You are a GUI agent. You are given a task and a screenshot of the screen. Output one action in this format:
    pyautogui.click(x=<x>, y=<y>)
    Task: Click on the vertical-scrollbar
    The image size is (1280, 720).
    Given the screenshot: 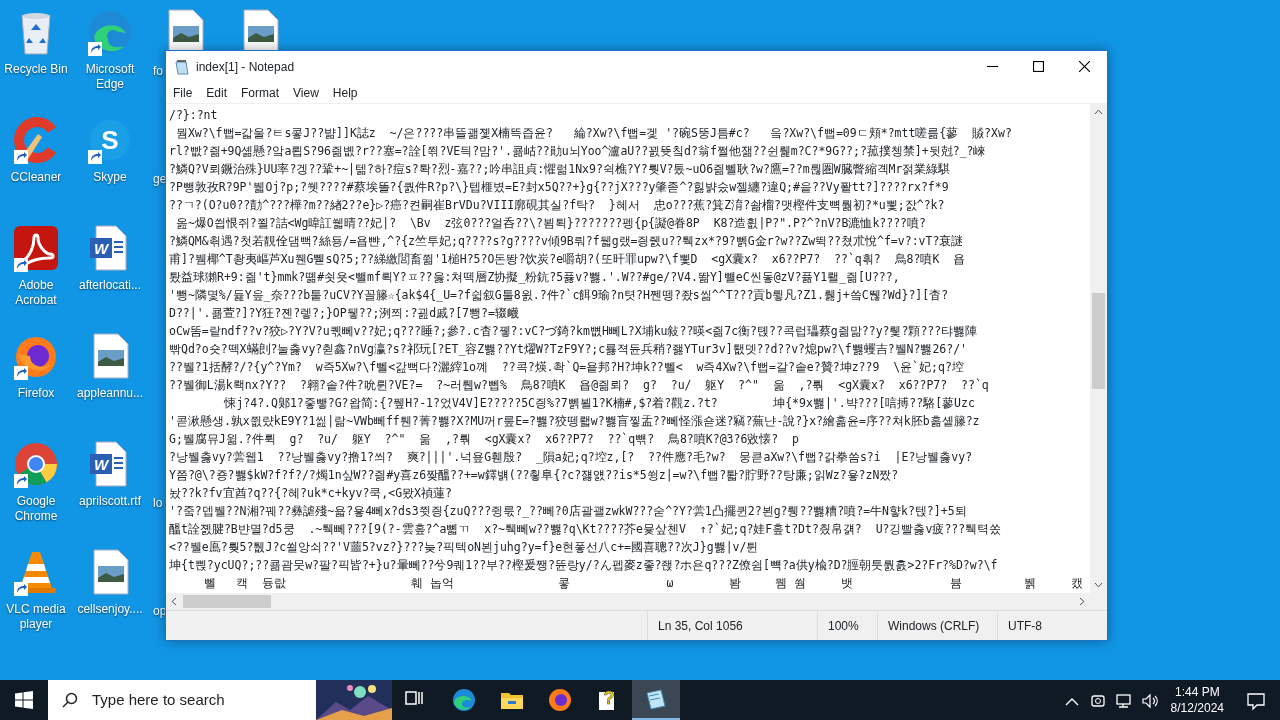 What is the action you would take?
    pyautogui.click(x=1098, y=357)
    